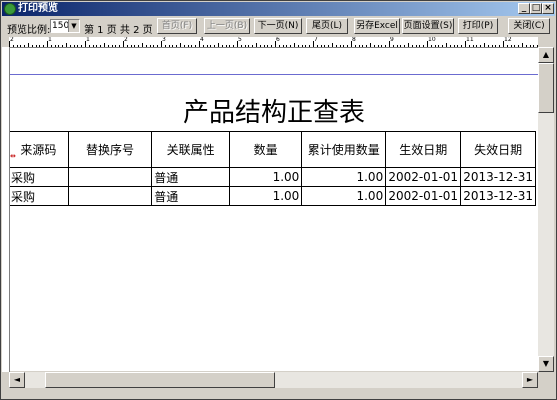  Describe the element at coordinates (39, 149) in the screenshot. I see `column-header: 来源码` at that location.